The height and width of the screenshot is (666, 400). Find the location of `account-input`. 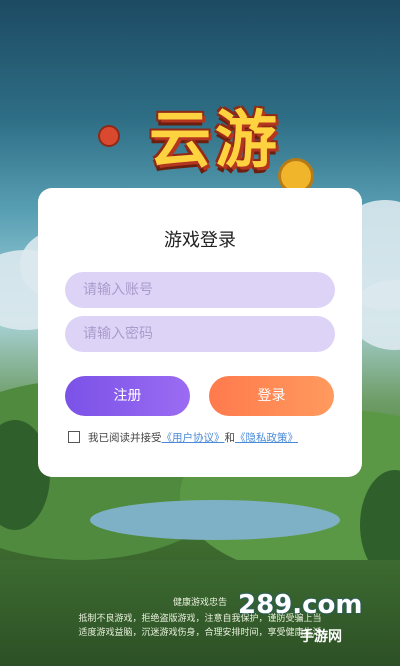

account-input is located at coordinates (200, 290).